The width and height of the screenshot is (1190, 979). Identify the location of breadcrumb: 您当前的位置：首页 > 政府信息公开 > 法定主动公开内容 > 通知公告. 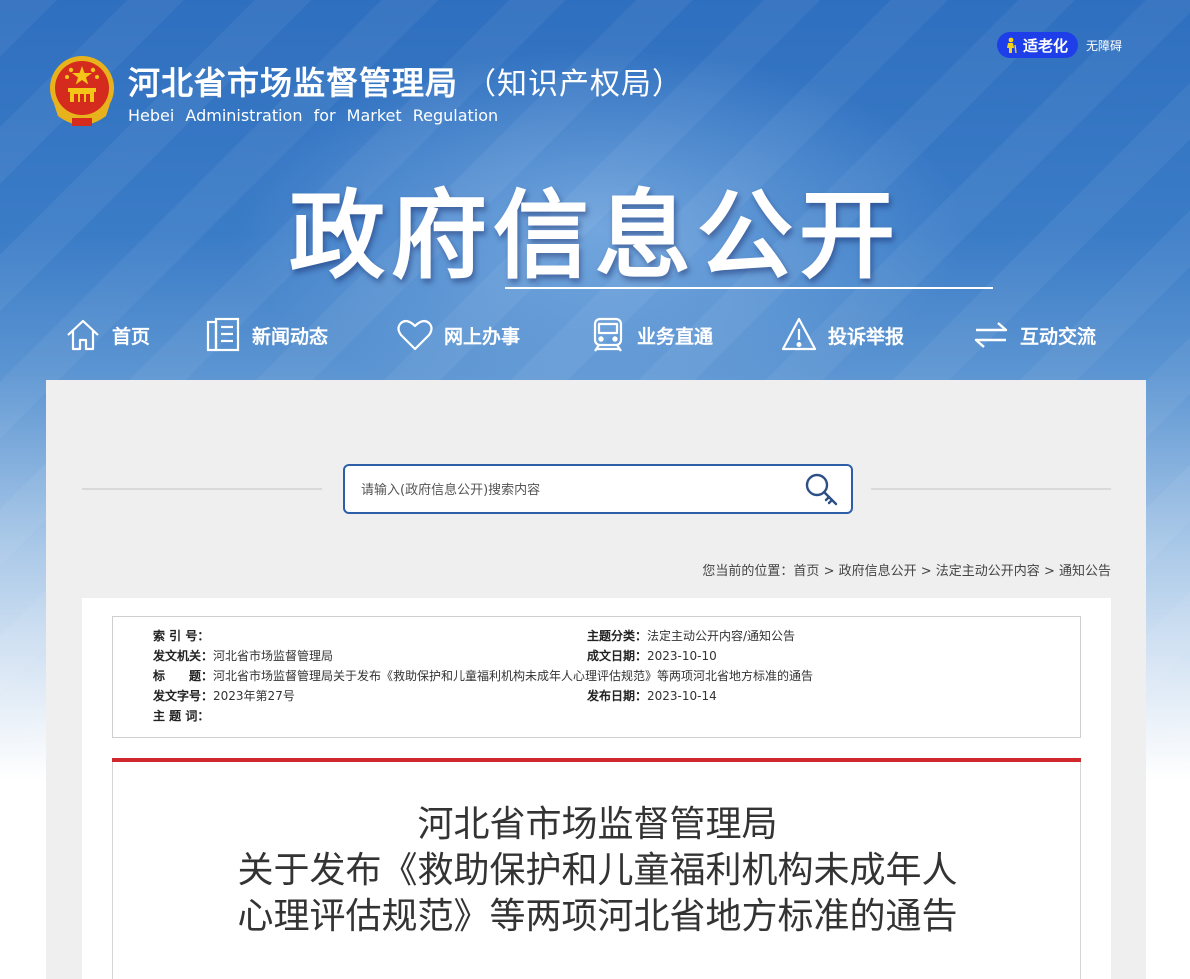
(906, 569).